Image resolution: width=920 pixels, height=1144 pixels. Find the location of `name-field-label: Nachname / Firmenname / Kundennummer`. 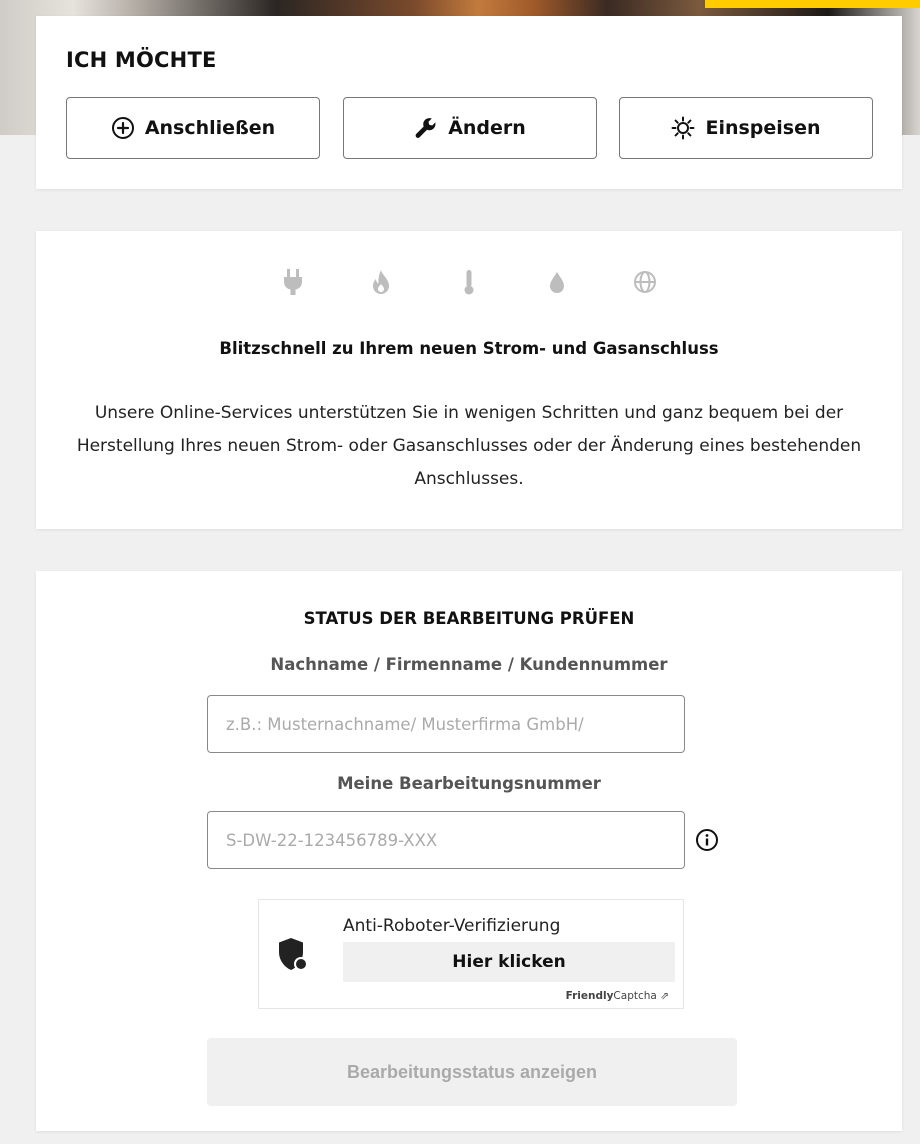

name-field-label: Nachname / Firmenname / Kundennummer is located at coordinates (469, 664).